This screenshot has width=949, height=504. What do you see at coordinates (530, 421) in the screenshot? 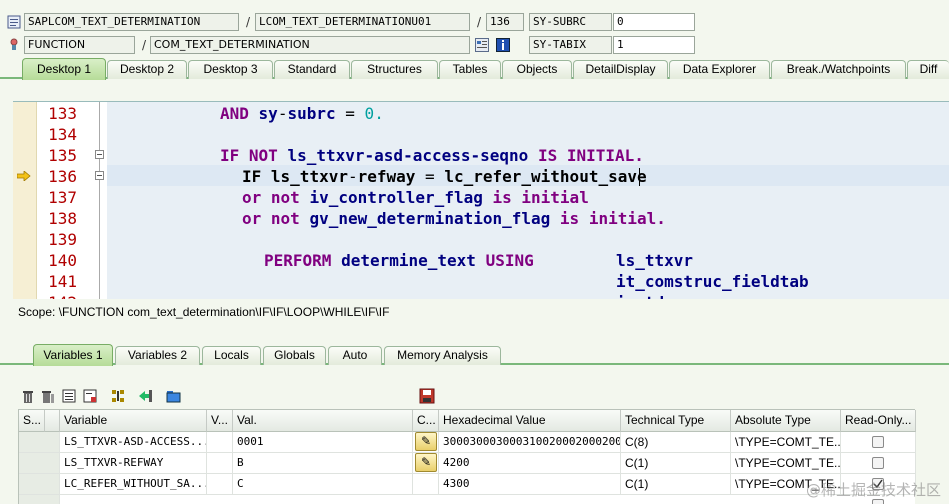
I see `col-header-hex: Hexadecimal Value` at bounding box center [530, 421].